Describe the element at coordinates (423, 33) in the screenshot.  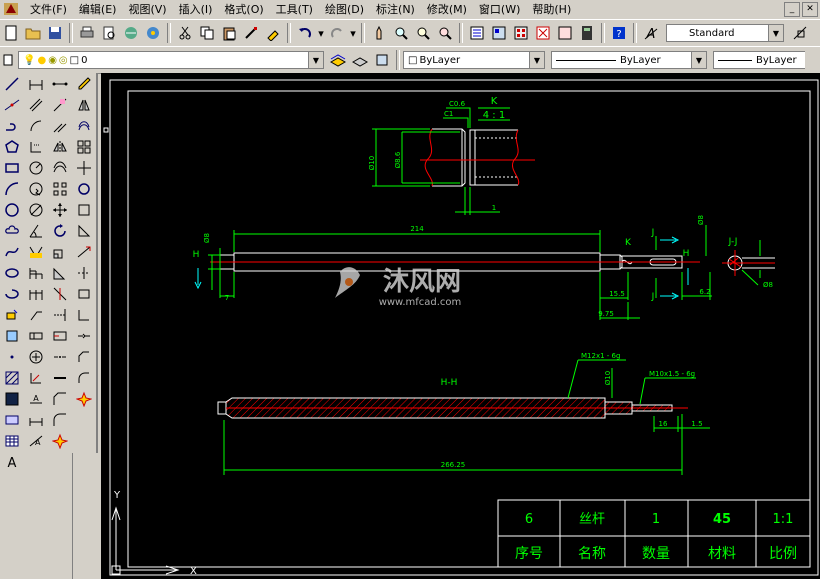
I see `zoom-window-icon` at that location.